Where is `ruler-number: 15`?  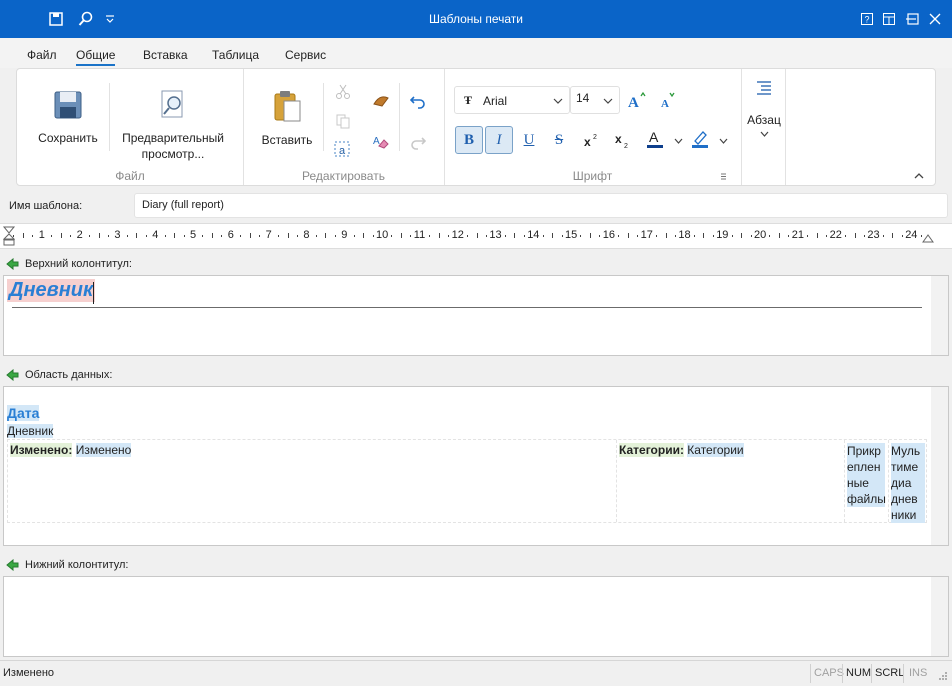 ruler-number: 15 is located at coordinates (571, 235).